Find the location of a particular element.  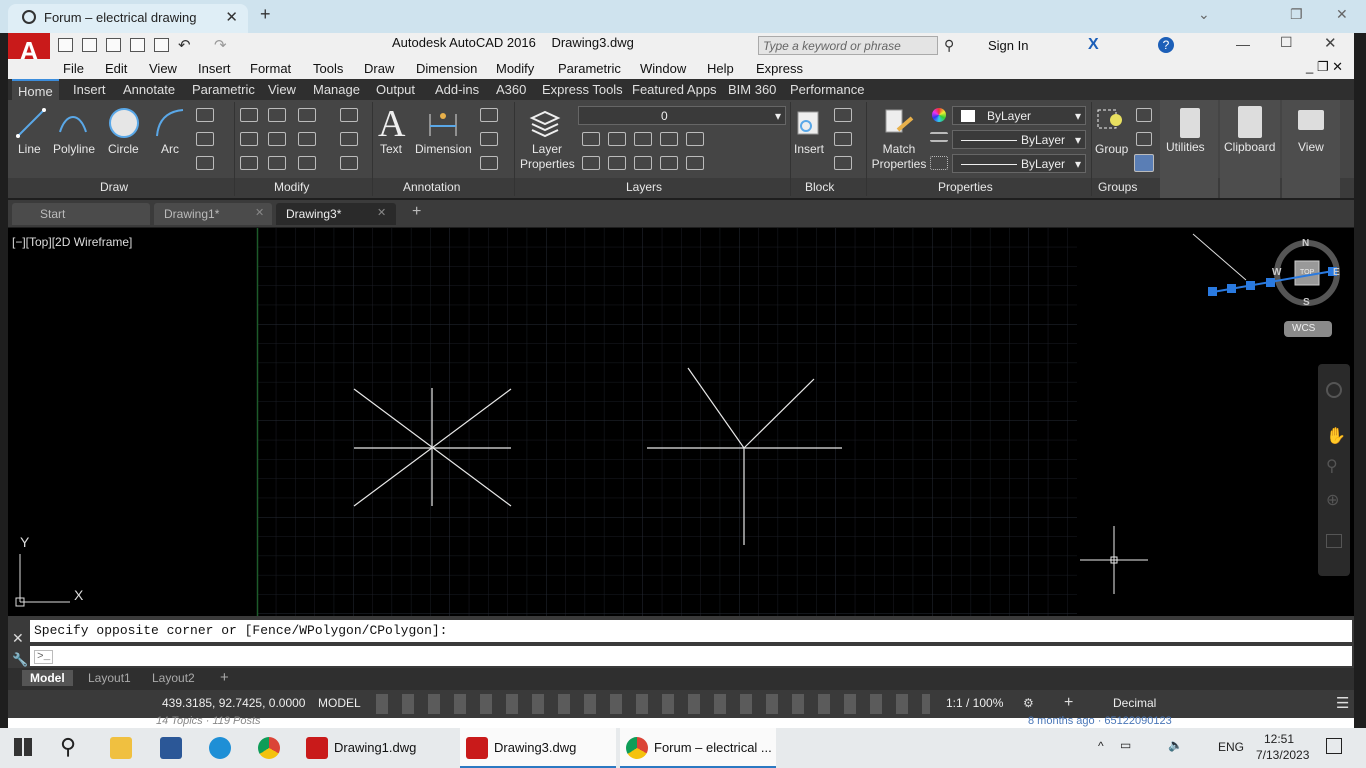

move-icon is located at coordinates (249, 115).